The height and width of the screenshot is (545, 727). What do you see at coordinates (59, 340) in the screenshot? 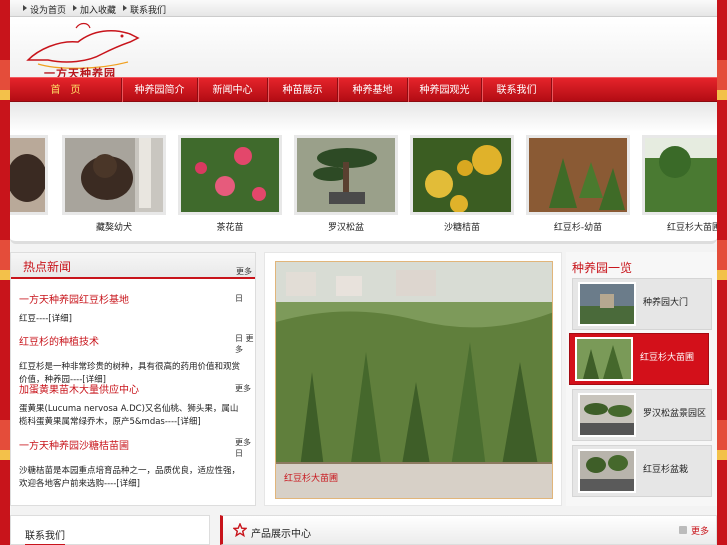
I see `news-item-link: 红豆杉的种植技术` at bounding box center [59, 340].